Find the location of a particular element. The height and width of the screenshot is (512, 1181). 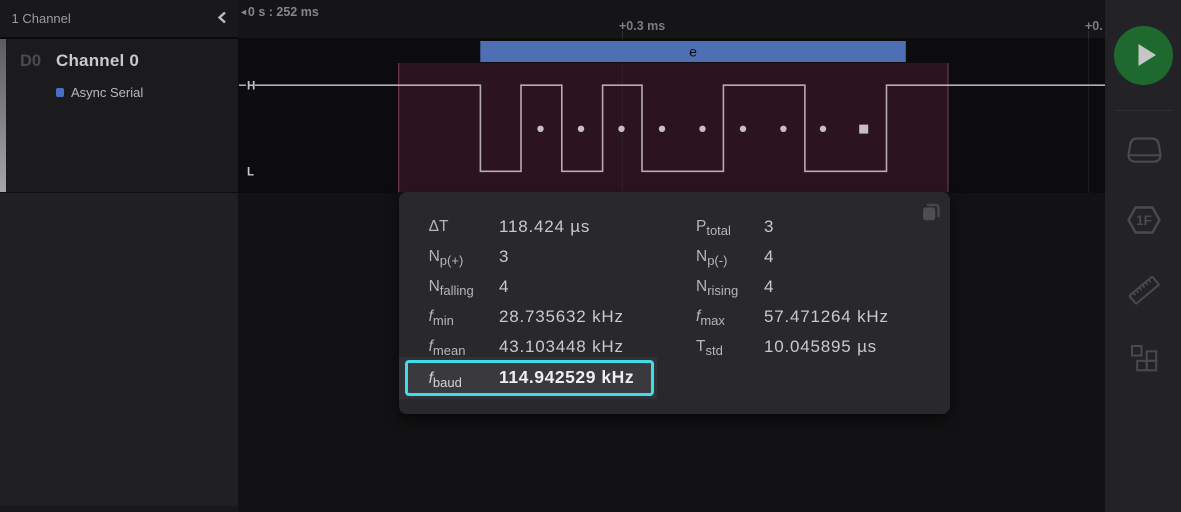

svg-text: 1F is located at coordinates (1144, 220).